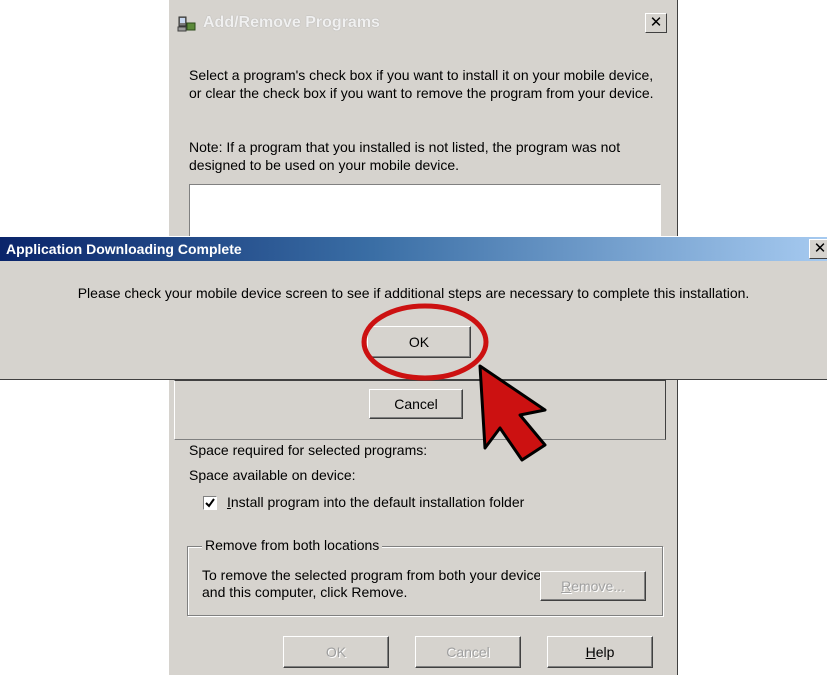  I want to click on download-dialog-titlebar: Application Downloading Complete ✕, so click(413, 249).